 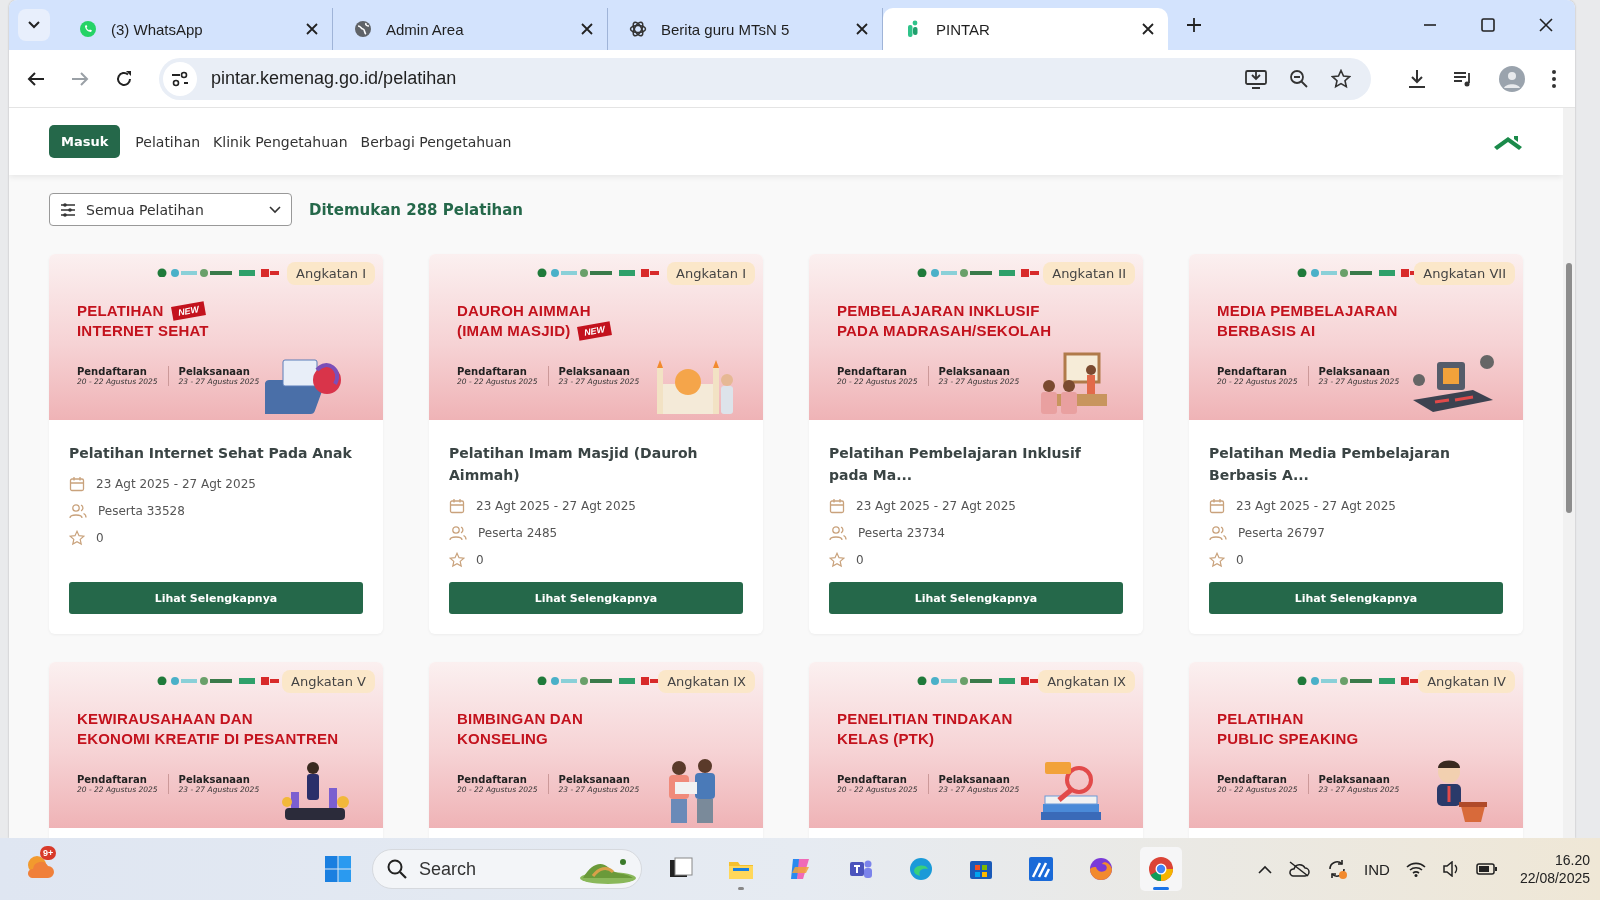 What do you see at coordinates (338, 869) in the screenshot?
I see `windows-start-icon` at bounding box center [338, 869].